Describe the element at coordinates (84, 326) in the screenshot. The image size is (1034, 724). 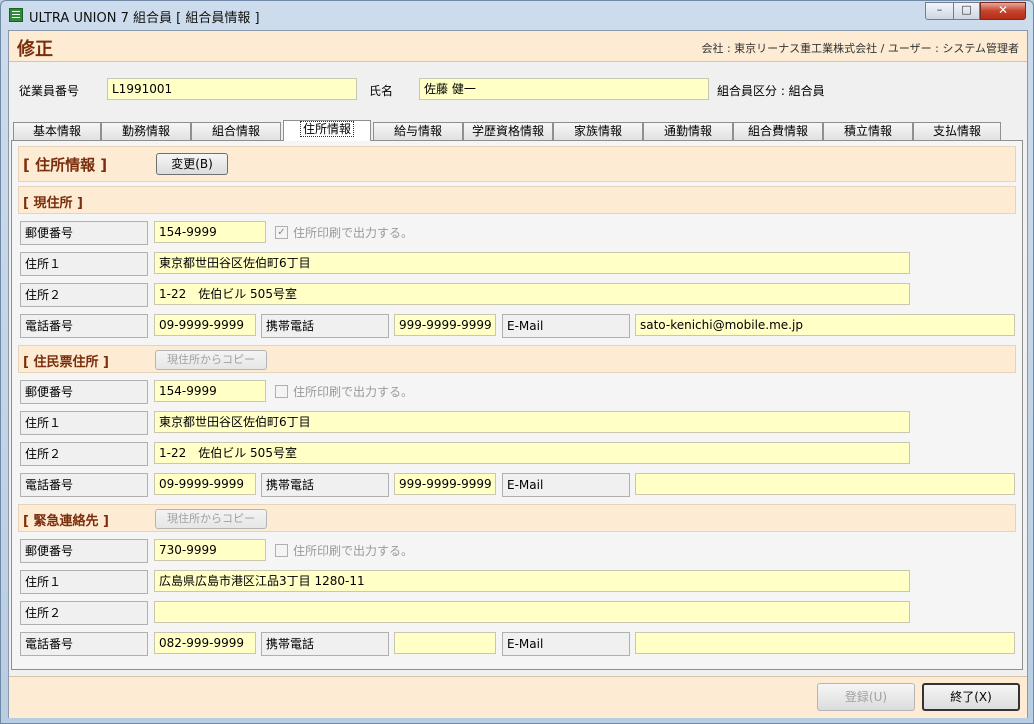
I see `current-phone-label: 電話番号` at that location.